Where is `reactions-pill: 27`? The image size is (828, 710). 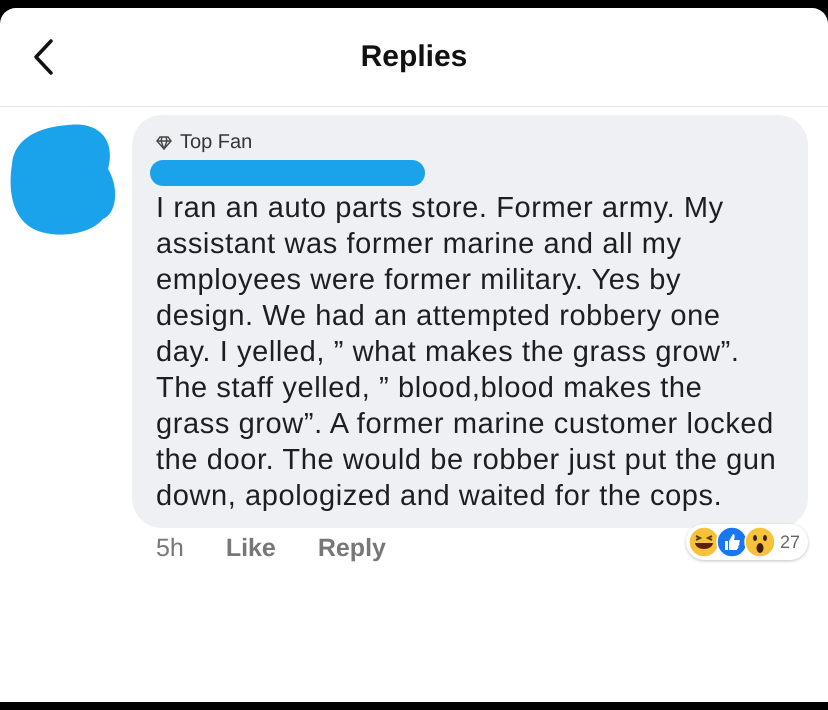 reactions-pill: 27 is located at coordinates (747, 542).